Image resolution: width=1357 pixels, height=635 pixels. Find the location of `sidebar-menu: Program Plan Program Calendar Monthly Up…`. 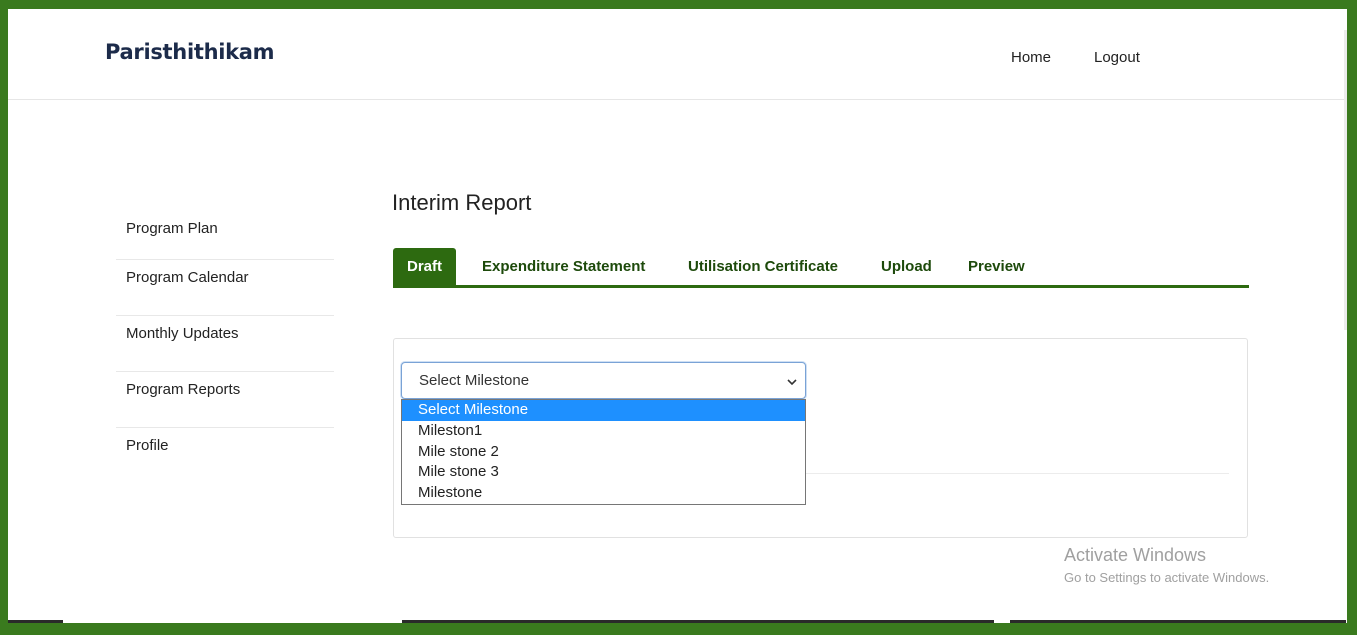

sidebar-menu: Program Plan Program Calendar Monthly Up… is located at coordinates (225, 349).